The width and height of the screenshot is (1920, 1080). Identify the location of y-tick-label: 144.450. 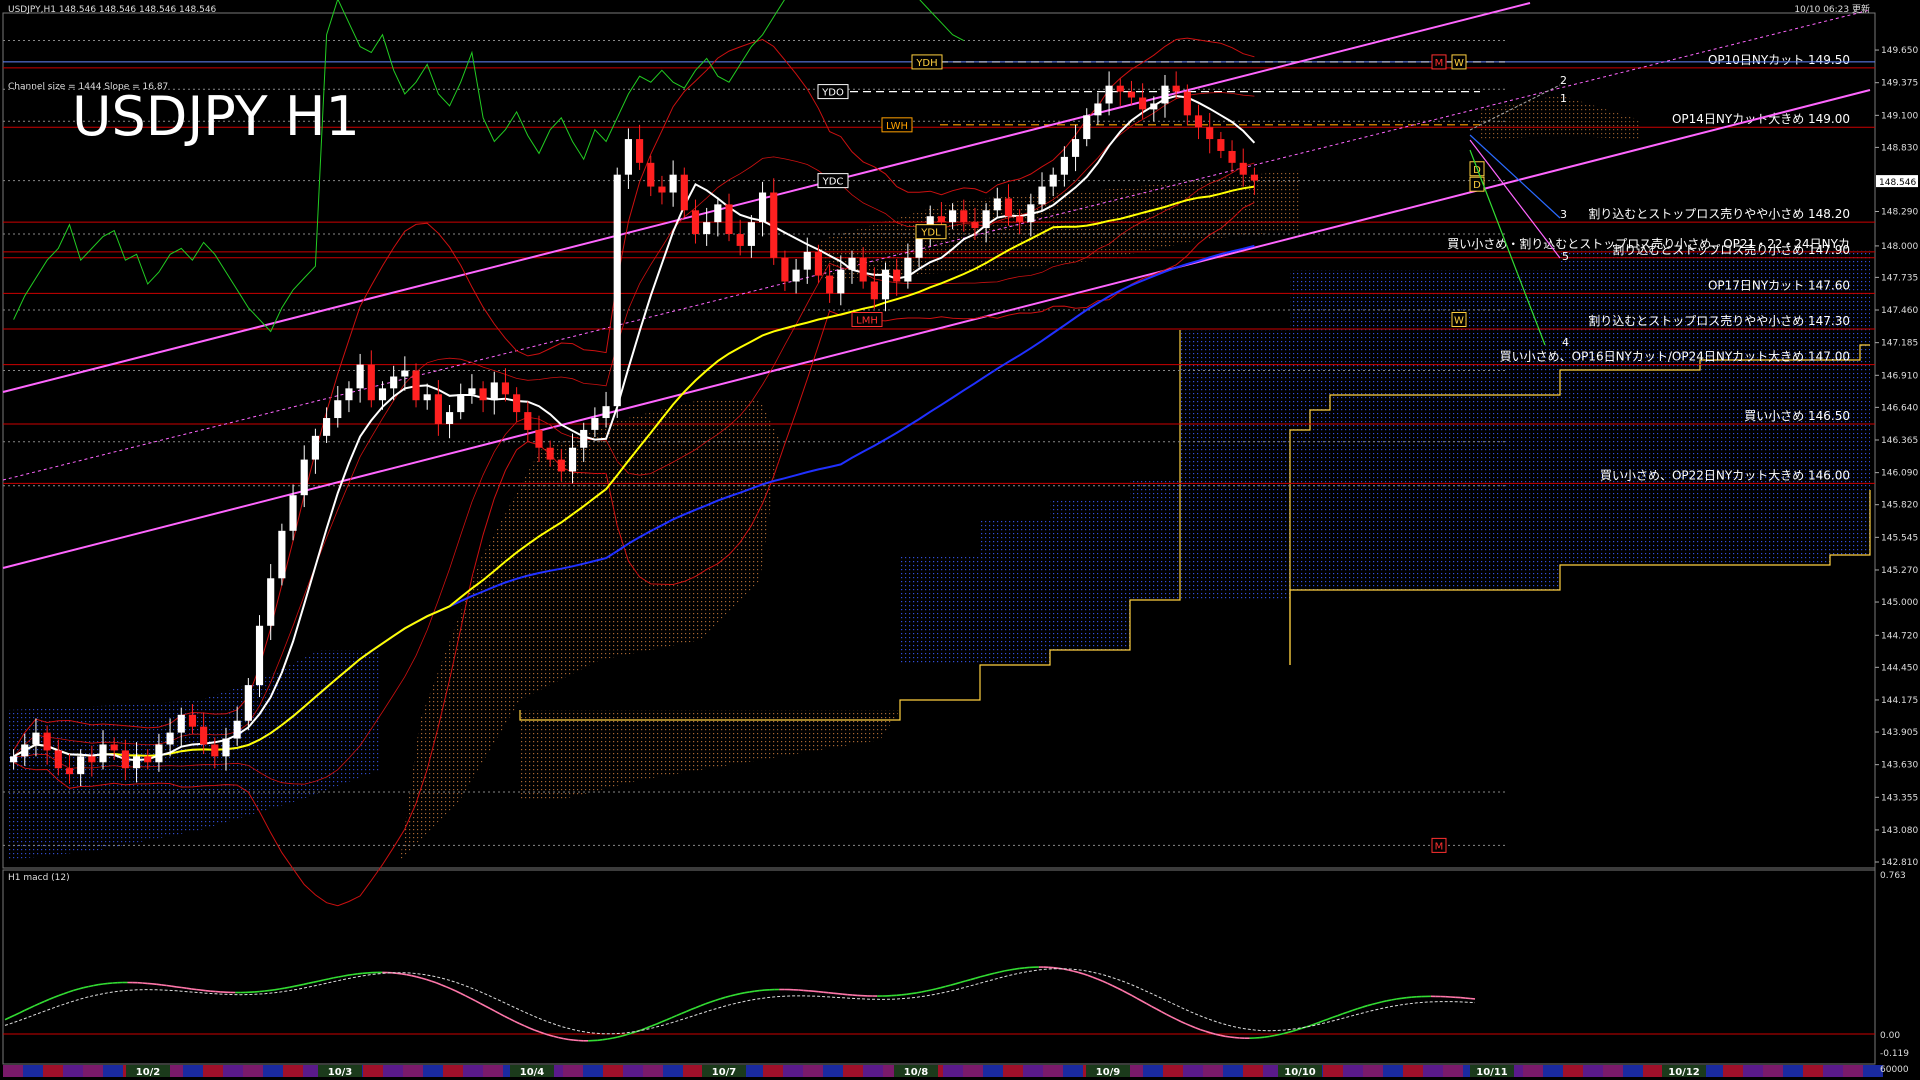
(1899, 668).